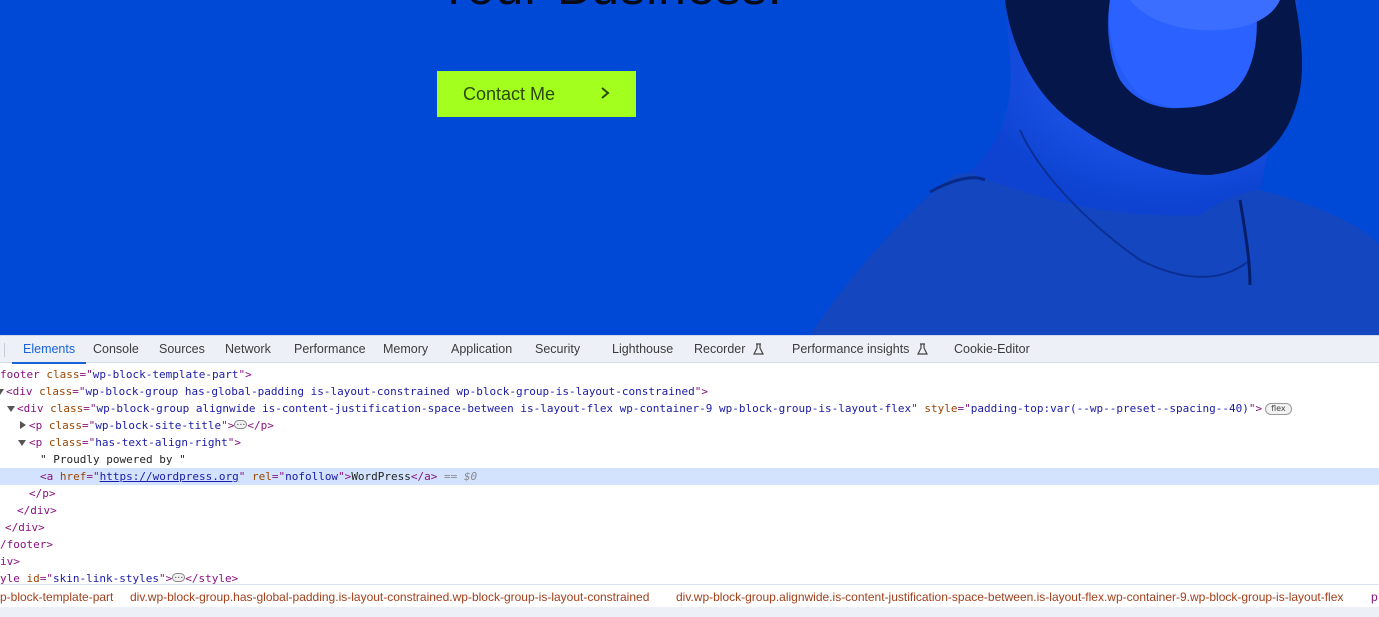 This screenshot has height=617, width=1379. What do you see at coordinates (56, 597) in the screenshot?
I see `breadcrumb-item: p-block-template-part` at bounding box center [56, 597].